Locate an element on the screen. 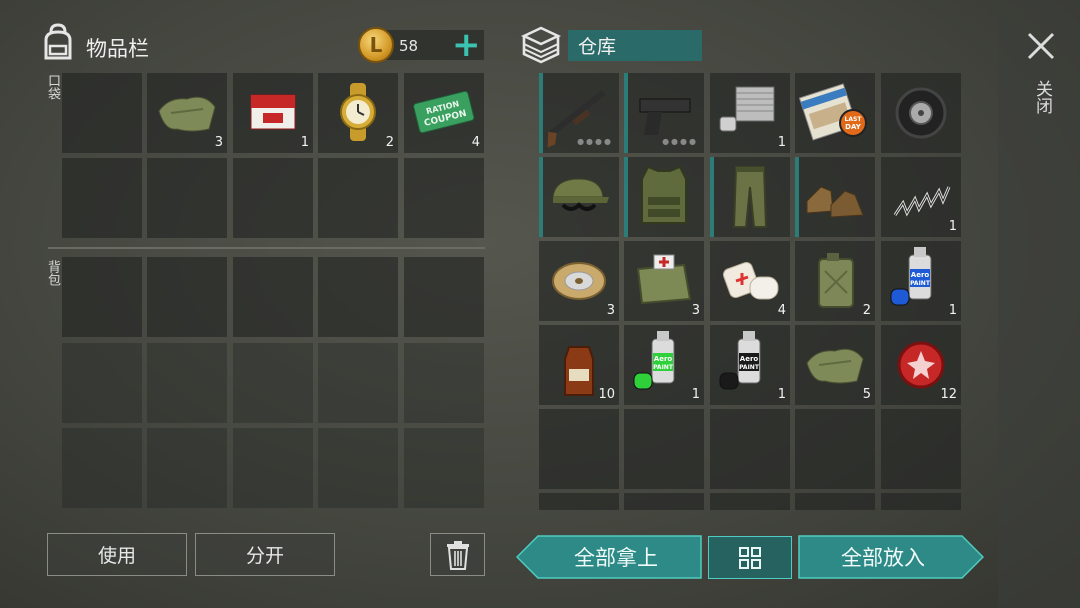  use-button: 使用 is located at coordinates (117, 554).